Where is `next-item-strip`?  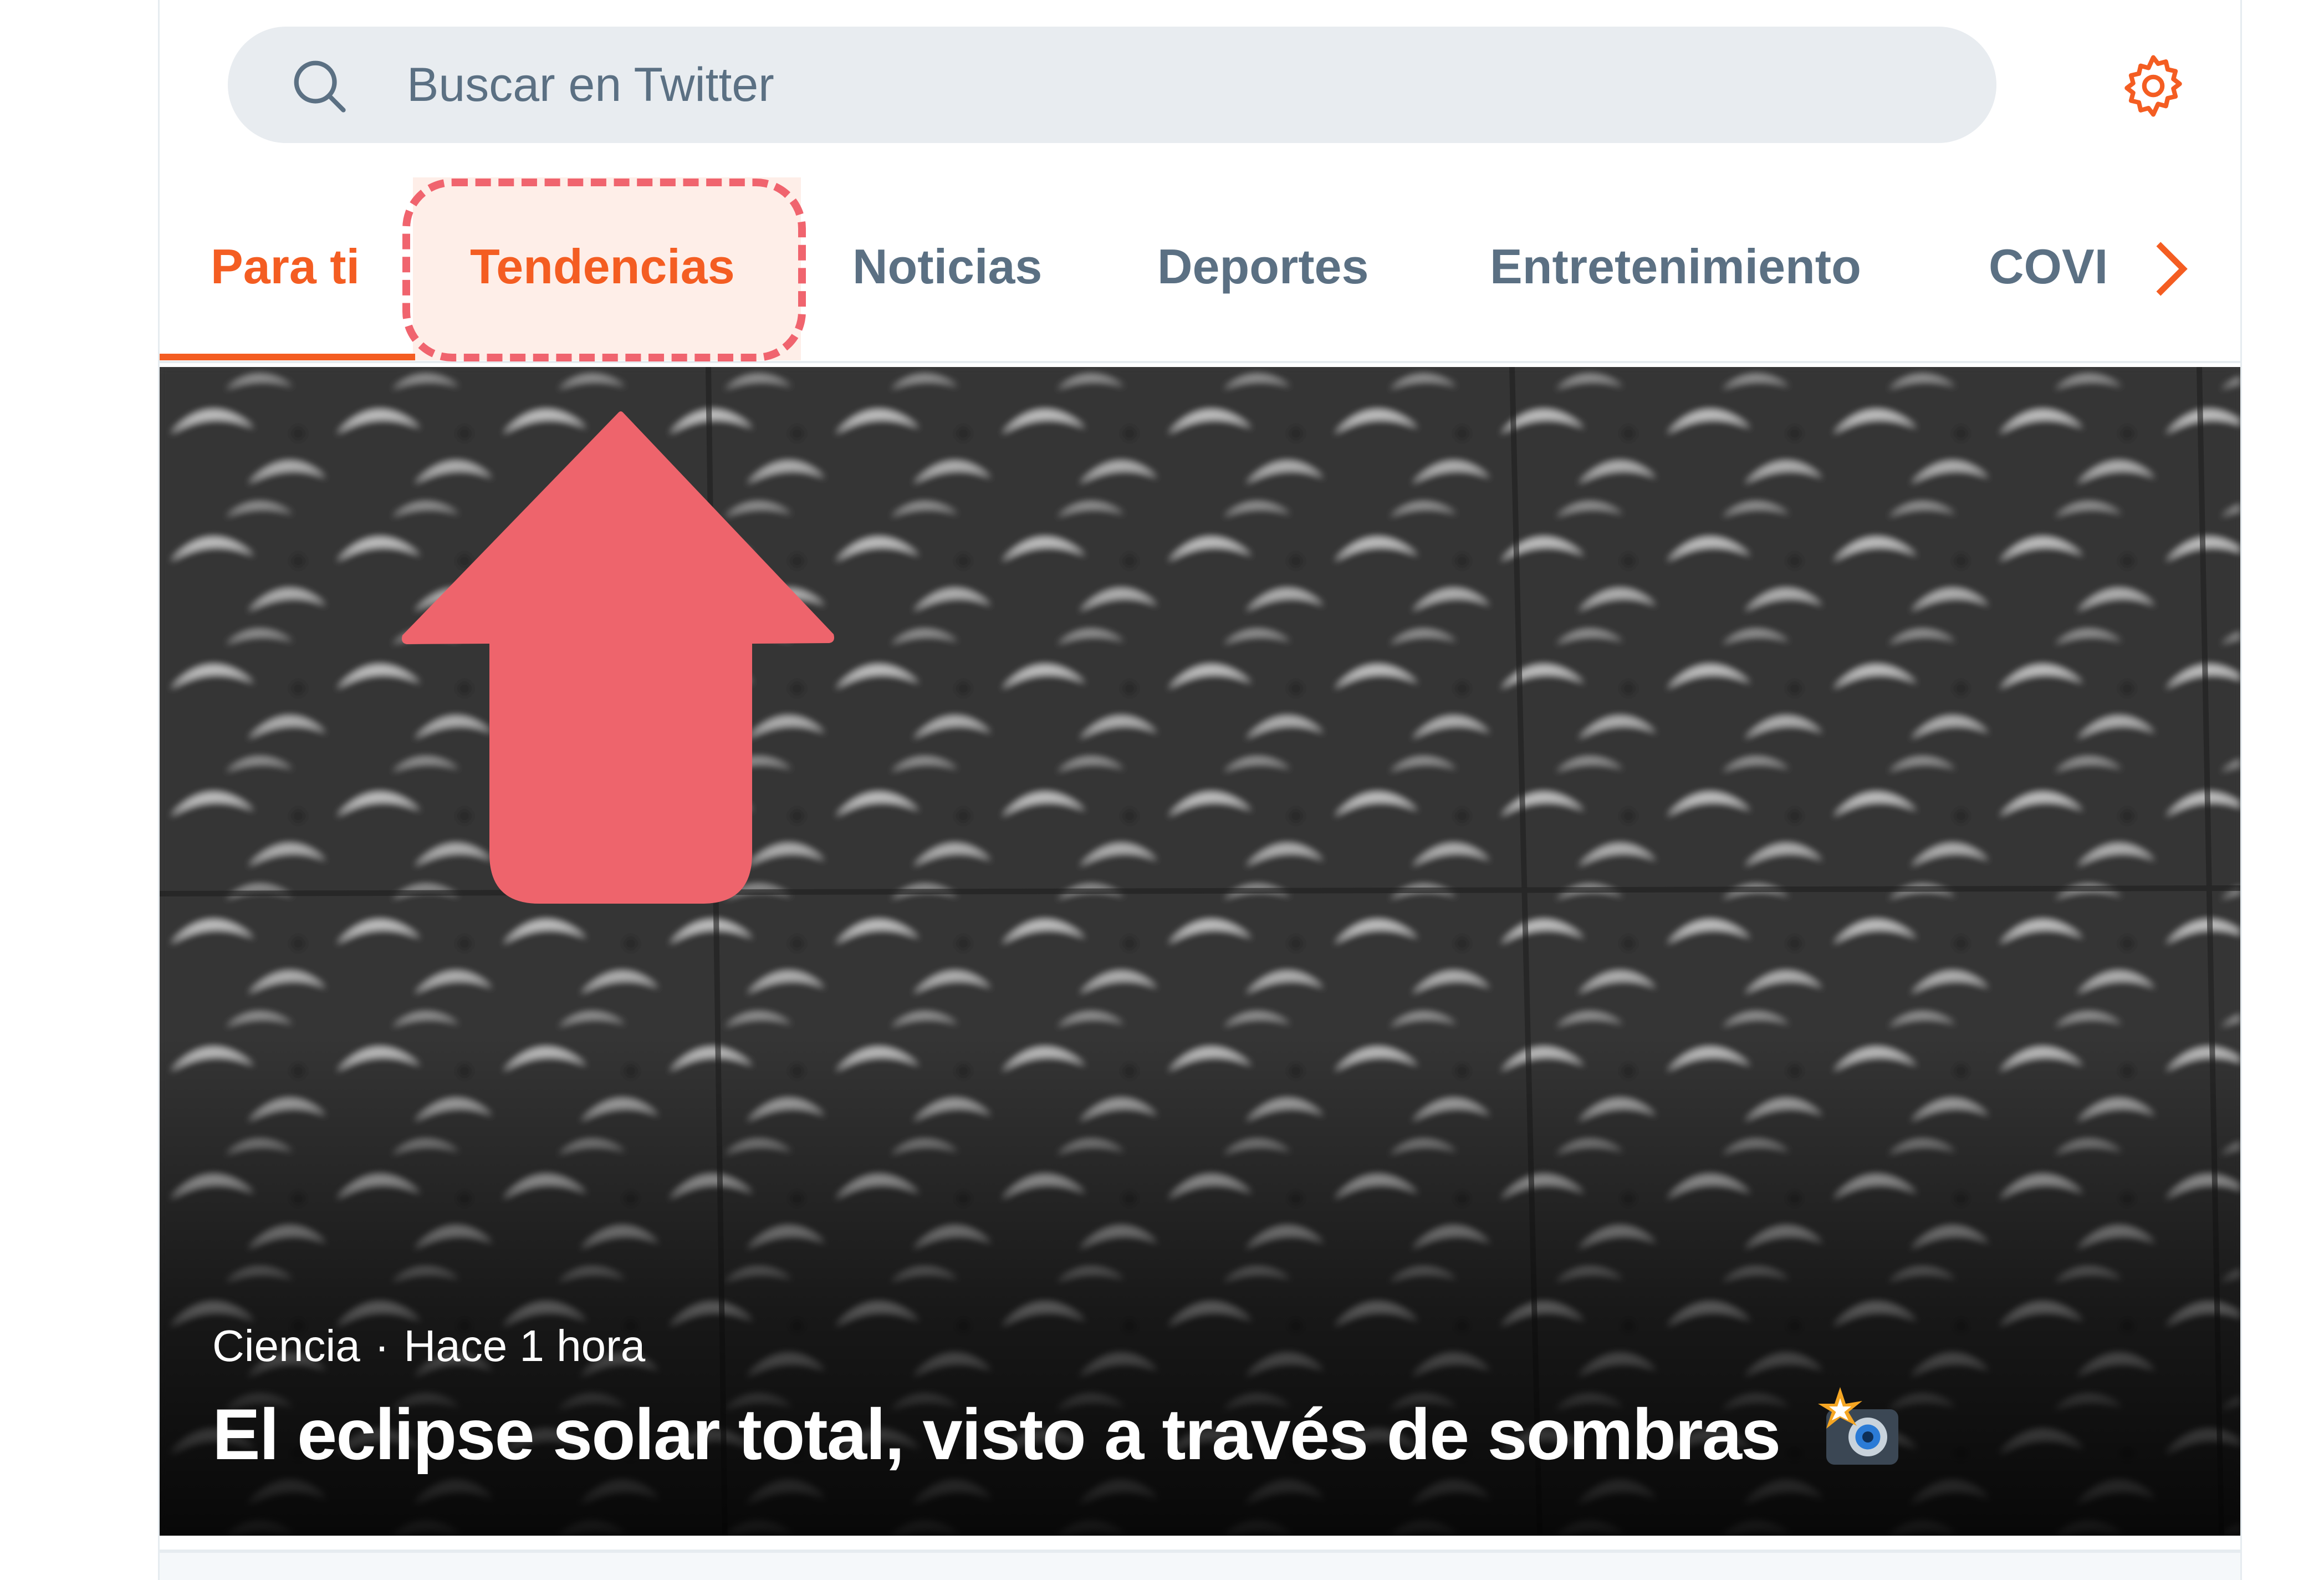 next-item-strip is located at coordinates (1200, 1565).